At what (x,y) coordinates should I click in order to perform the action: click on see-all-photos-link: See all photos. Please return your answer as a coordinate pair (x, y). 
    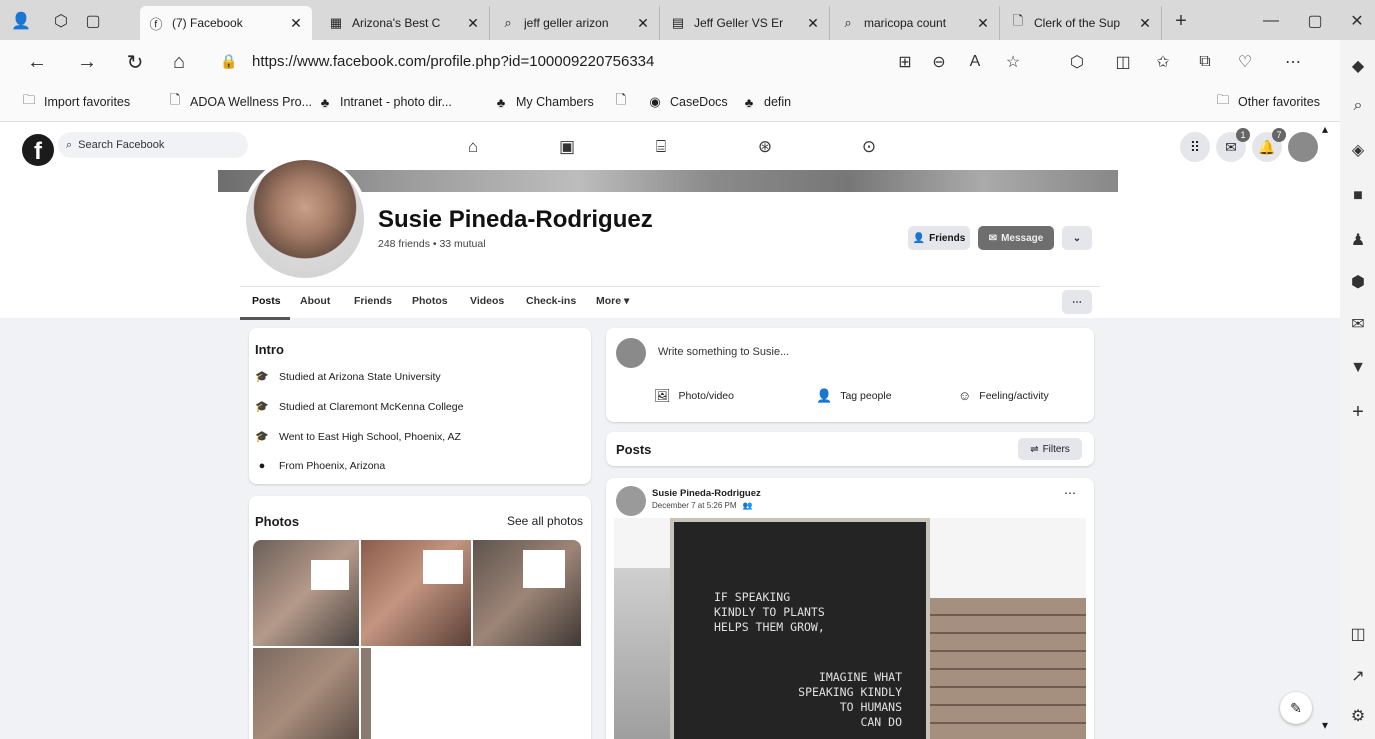
    Looking at the image, I should click on (545, 521).